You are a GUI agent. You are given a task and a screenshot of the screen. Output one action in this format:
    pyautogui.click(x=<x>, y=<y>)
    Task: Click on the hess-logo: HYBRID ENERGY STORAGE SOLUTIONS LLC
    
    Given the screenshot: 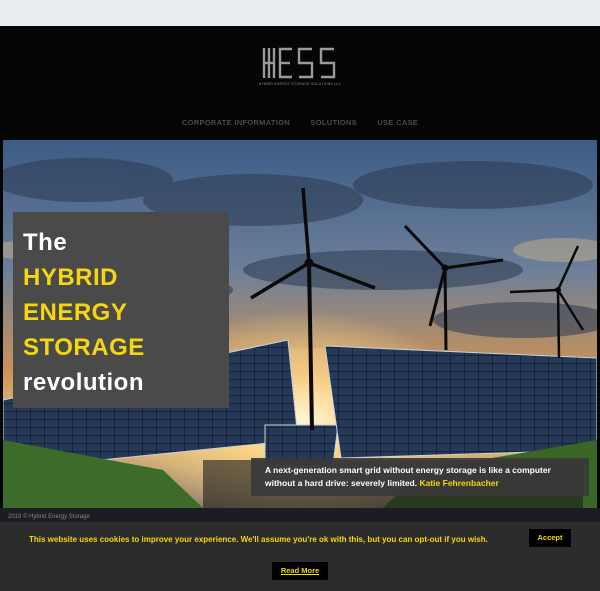 What is the action you would take?
    pyautogui.click(x=300, y=69)
    